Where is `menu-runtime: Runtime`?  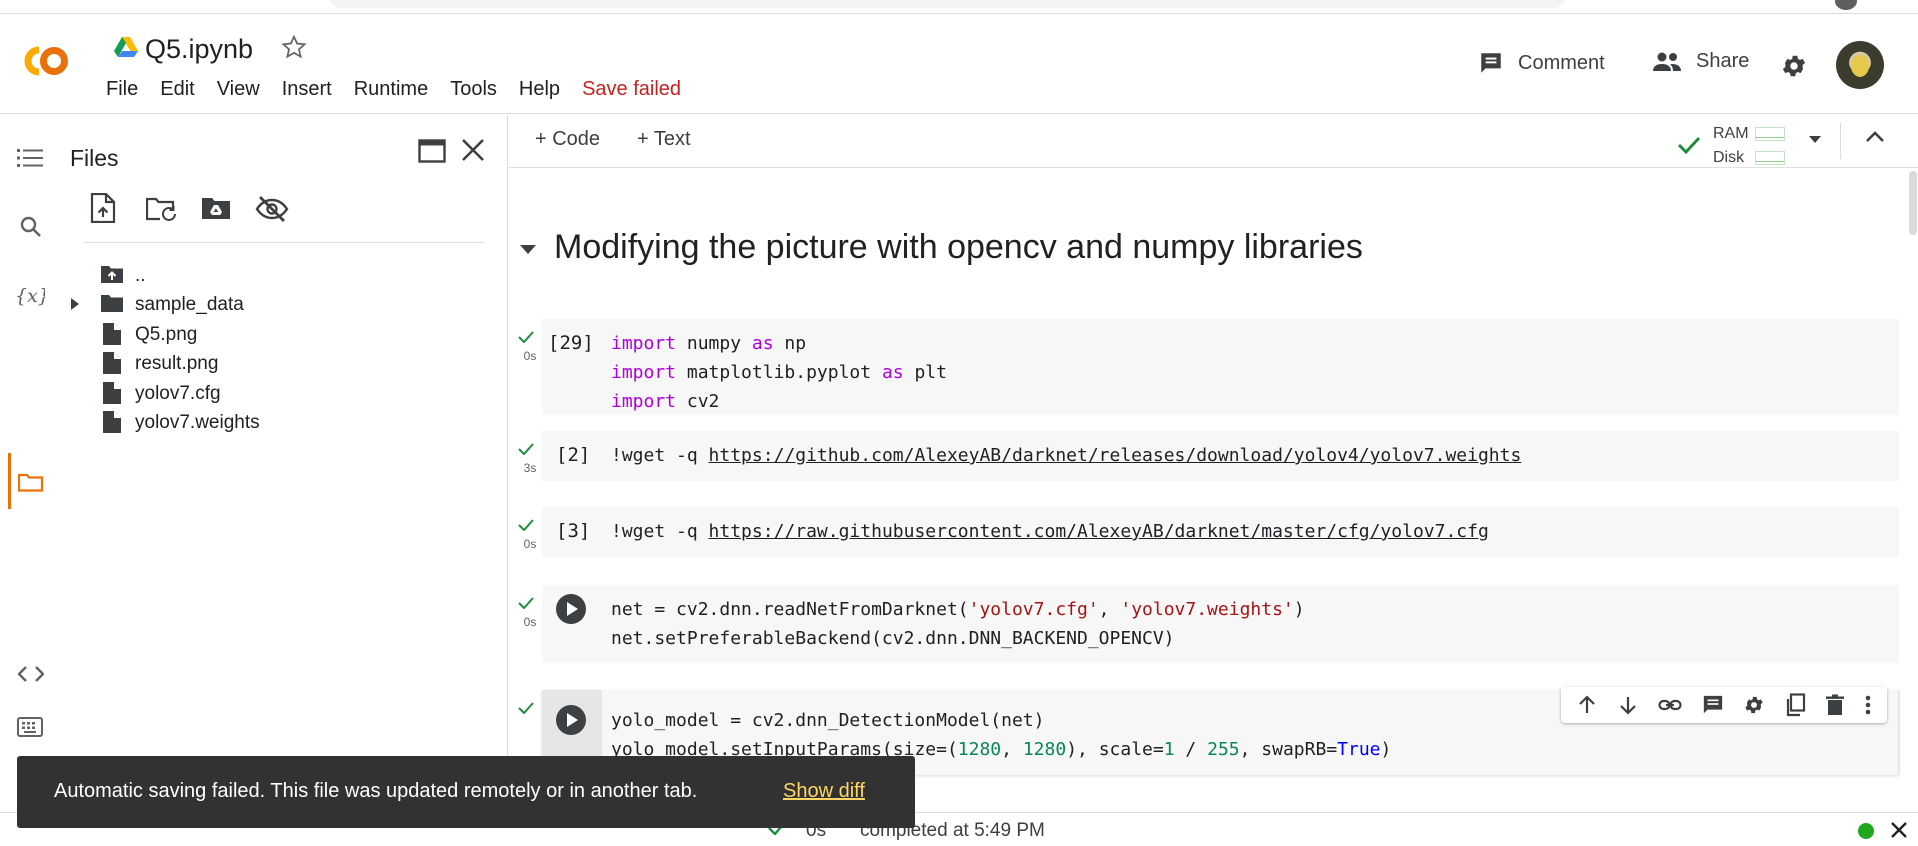
menu-runtime: Runtime is located at coordinates (391, 89).